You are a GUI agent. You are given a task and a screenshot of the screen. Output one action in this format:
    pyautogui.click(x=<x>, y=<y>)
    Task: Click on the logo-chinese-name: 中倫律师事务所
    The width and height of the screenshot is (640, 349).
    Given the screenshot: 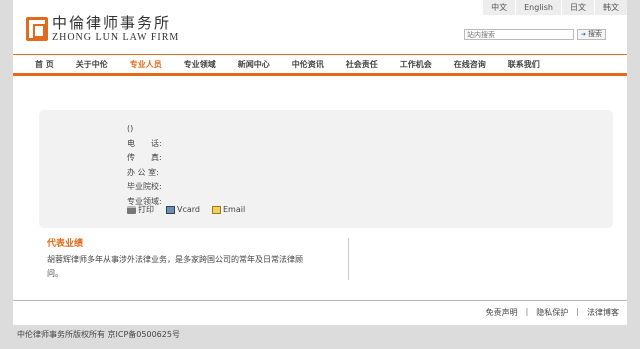 What is the action you would take?
    pyautogui.click(x=112, y=23)
    